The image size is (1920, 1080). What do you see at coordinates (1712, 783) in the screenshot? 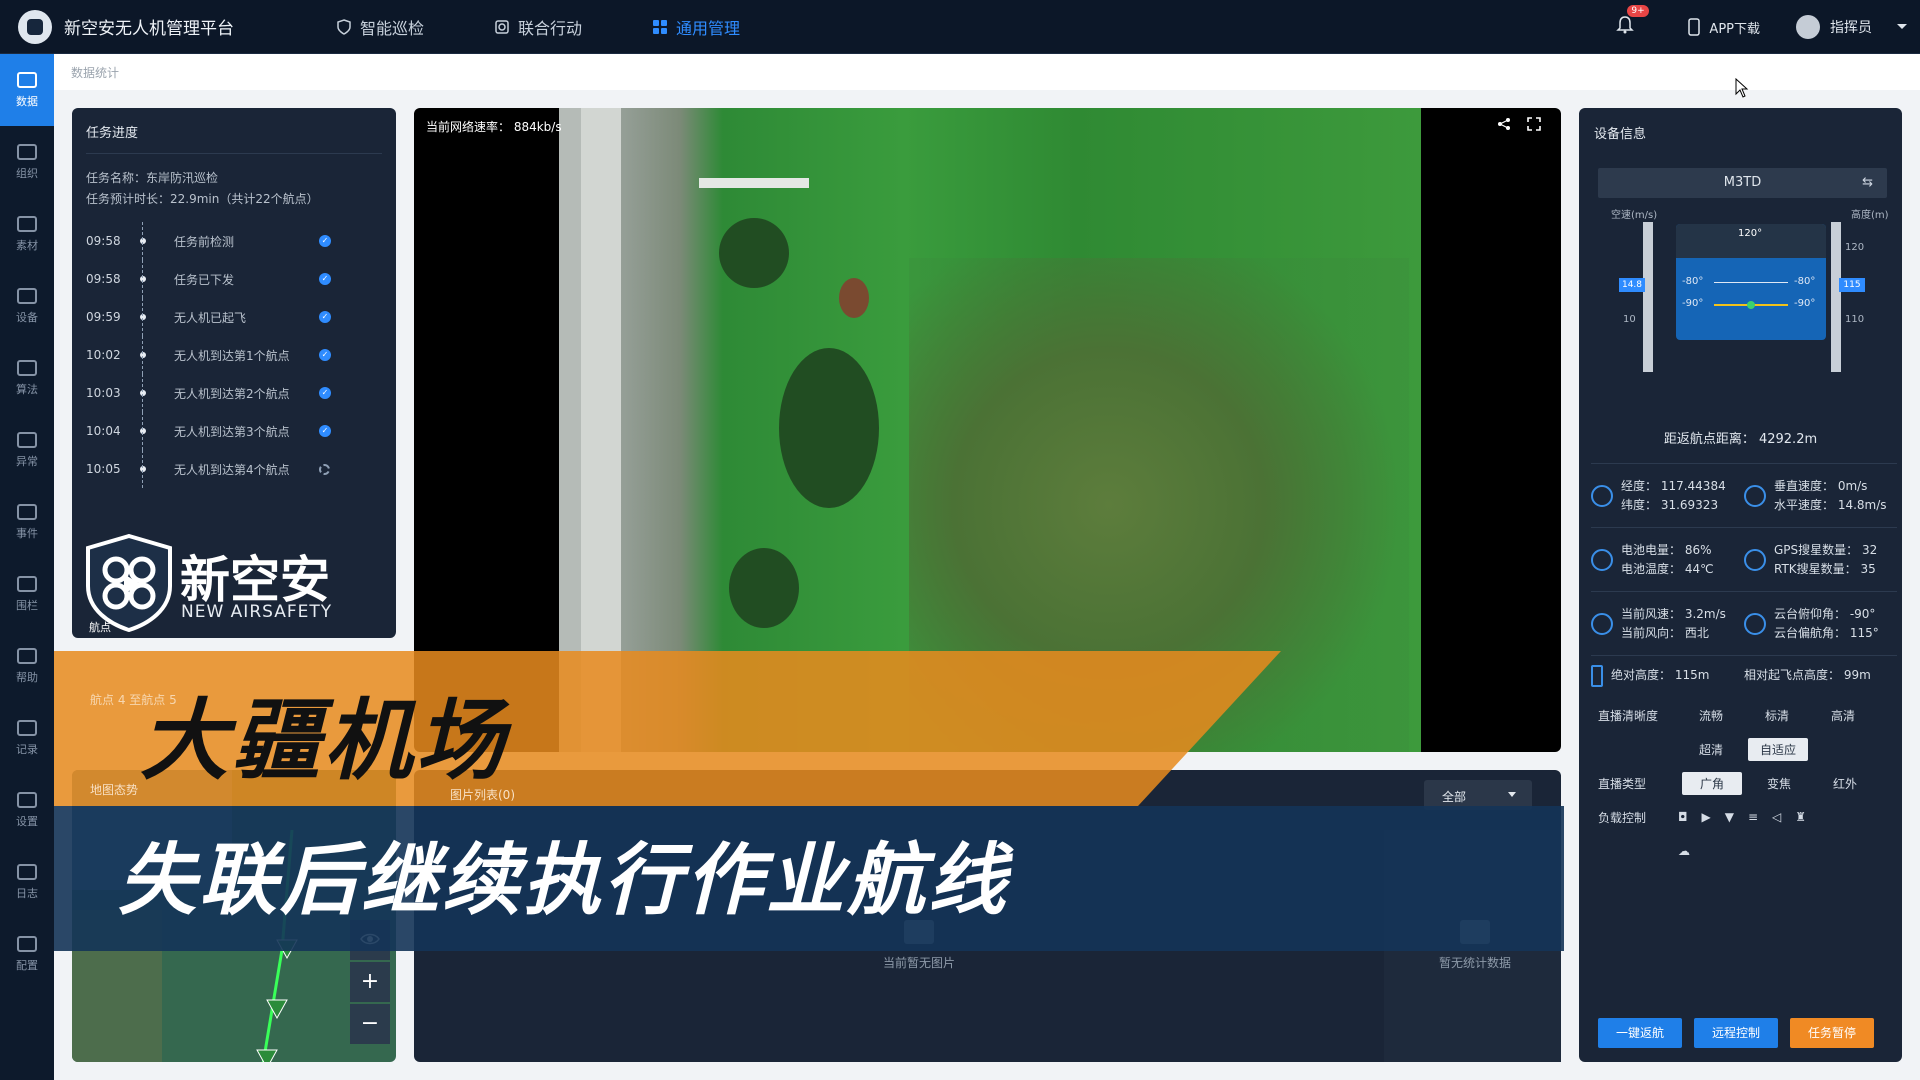
I see `stream-option-selected: 广角` at bounding box center [1712, 783].